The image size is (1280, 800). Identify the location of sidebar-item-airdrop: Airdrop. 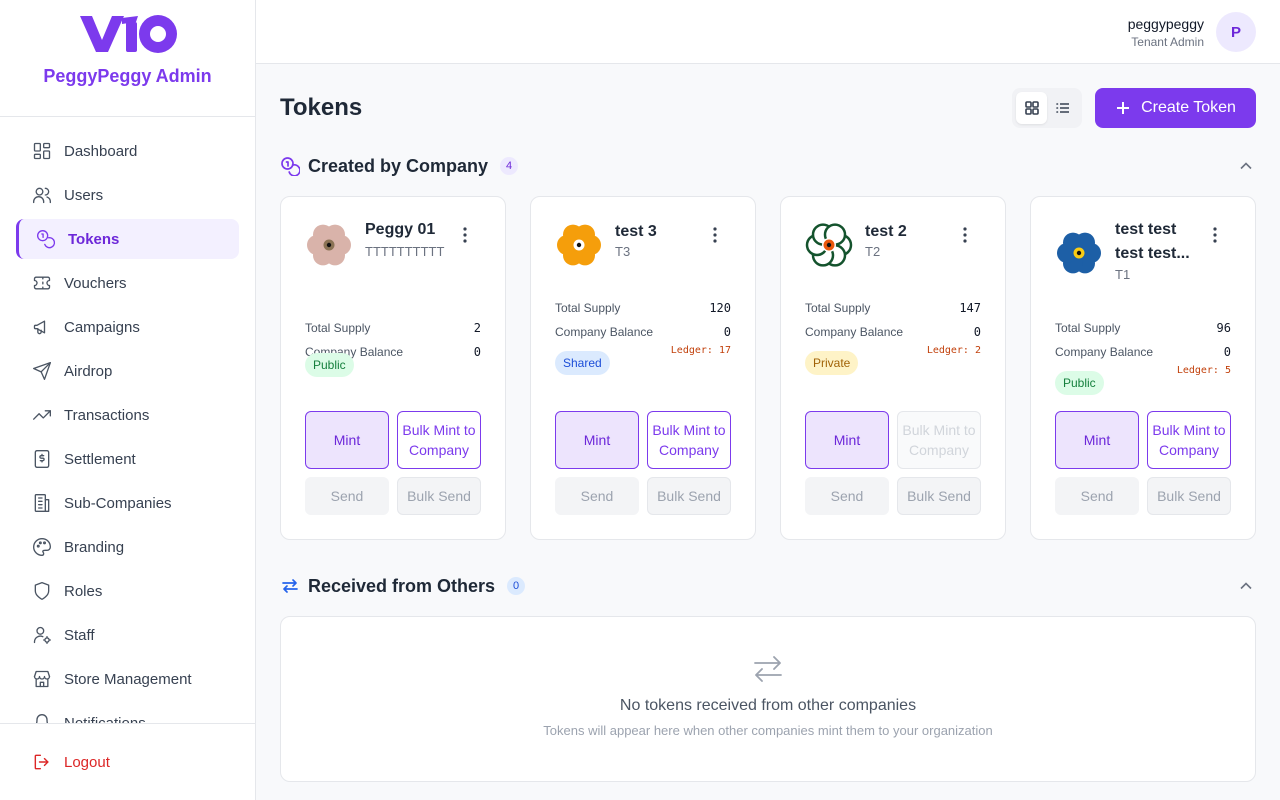
(127, 371).